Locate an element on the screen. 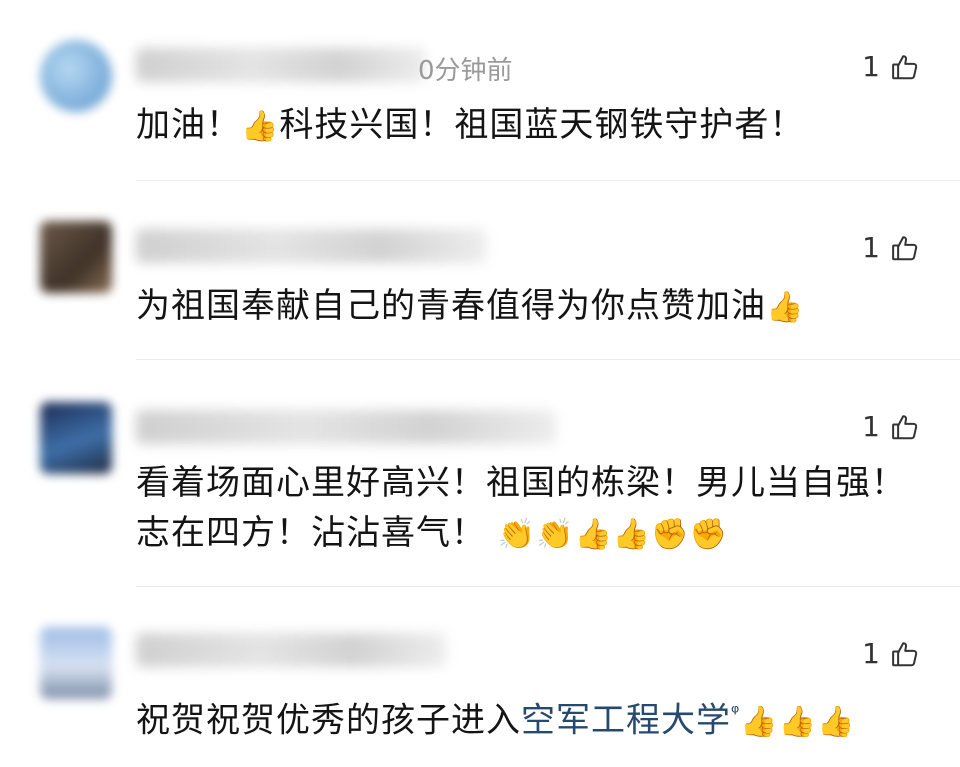 The width and height of the screenshot is (960, 767). comment-text: 为祖国奉献自己的青春值得为你点赞加油👍 is located at coordinates (470, 306).